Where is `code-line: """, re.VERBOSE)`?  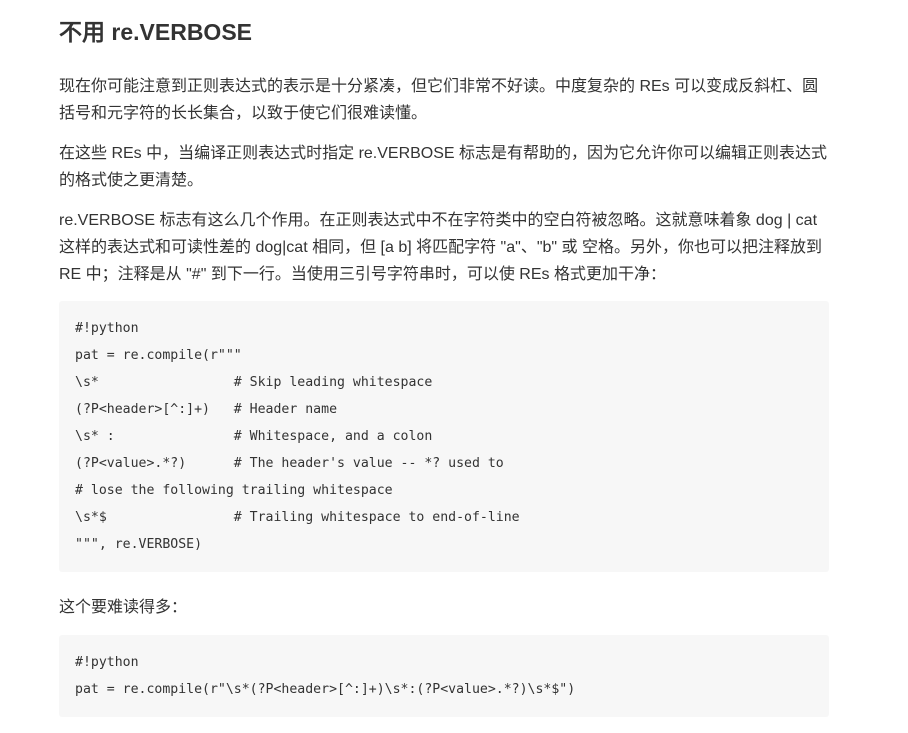 code-line: """, re.VERBOSE) is located at coordinates (139, 544).